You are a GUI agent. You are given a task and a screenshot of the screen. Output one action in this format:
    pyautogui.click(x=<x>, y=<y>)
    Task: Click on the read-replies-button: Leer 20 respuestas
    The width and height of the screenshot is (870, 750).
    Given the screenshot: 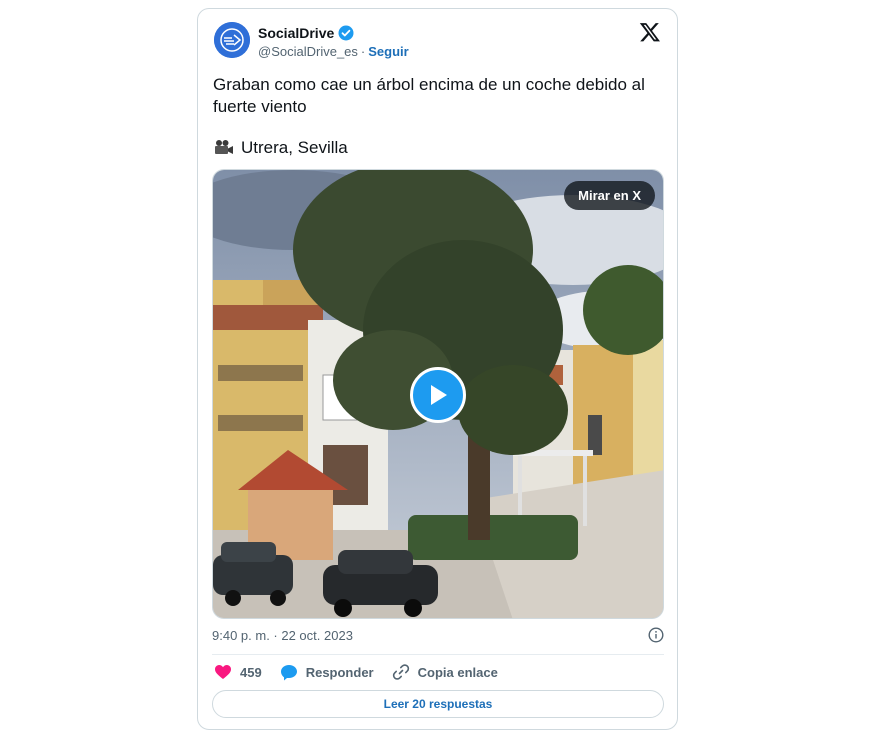 What is the action you would take?
    pyautogui.click(x=438, y=704)
    